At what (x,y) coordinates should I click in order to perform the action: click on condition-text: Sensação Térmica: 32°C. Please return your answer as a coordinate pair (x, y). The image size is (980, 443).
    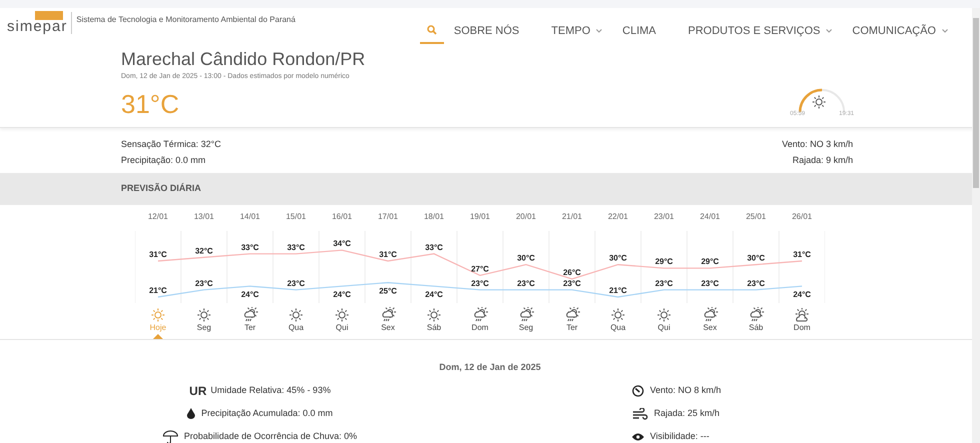
    Looking at the image, I should click on (171, 144).